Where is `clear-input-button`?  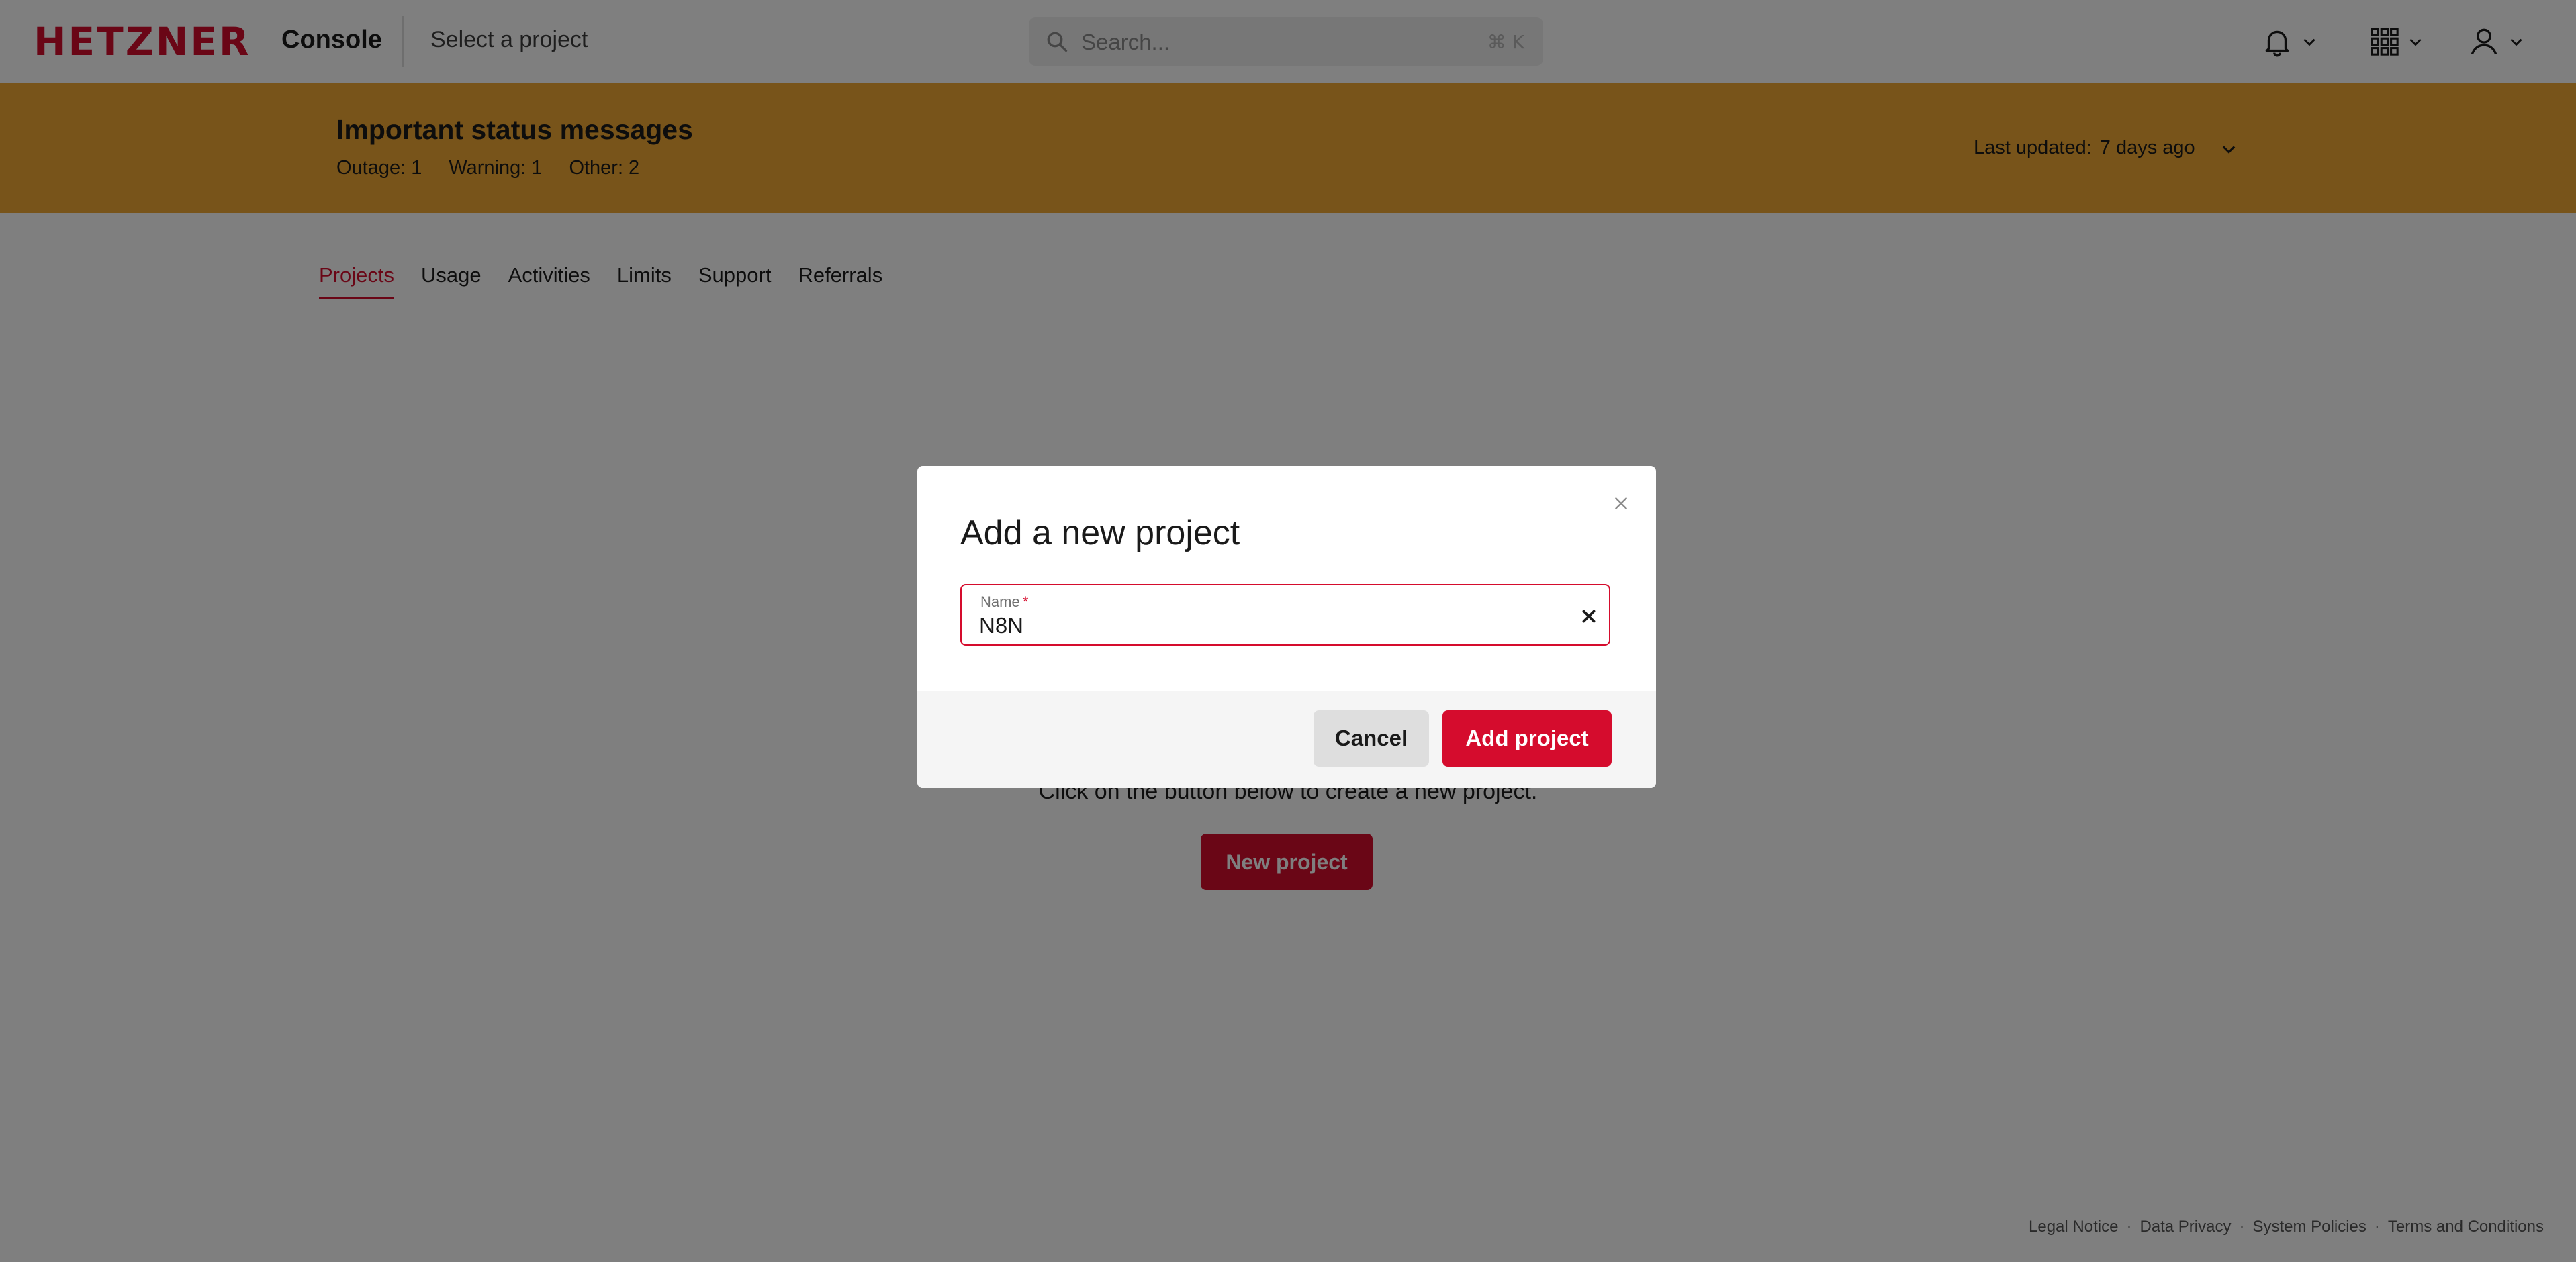 clear-input-button is located at coordinates (1588, 616).